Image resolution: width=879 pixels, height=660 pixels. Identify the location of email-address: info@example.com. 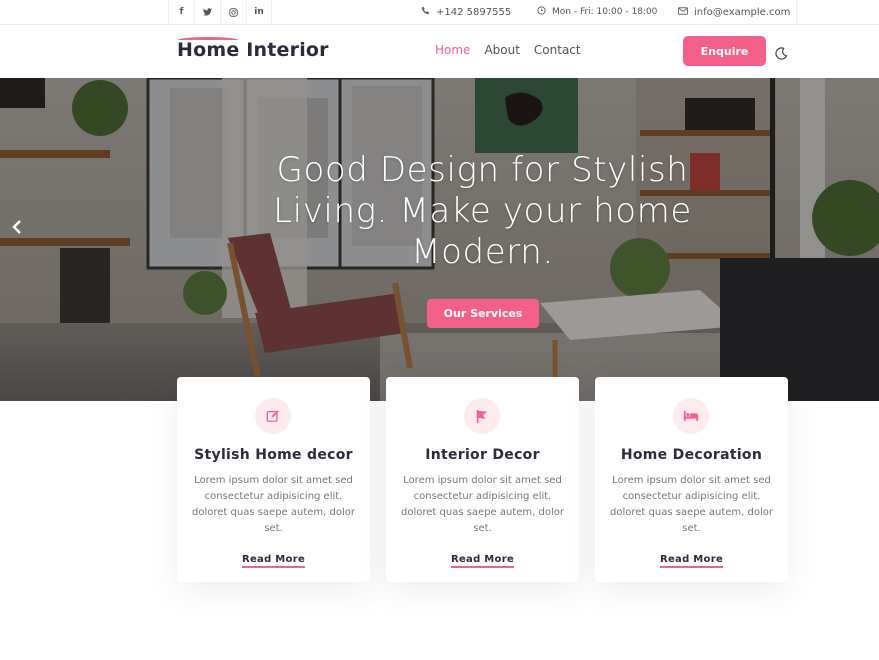
(742, 12).